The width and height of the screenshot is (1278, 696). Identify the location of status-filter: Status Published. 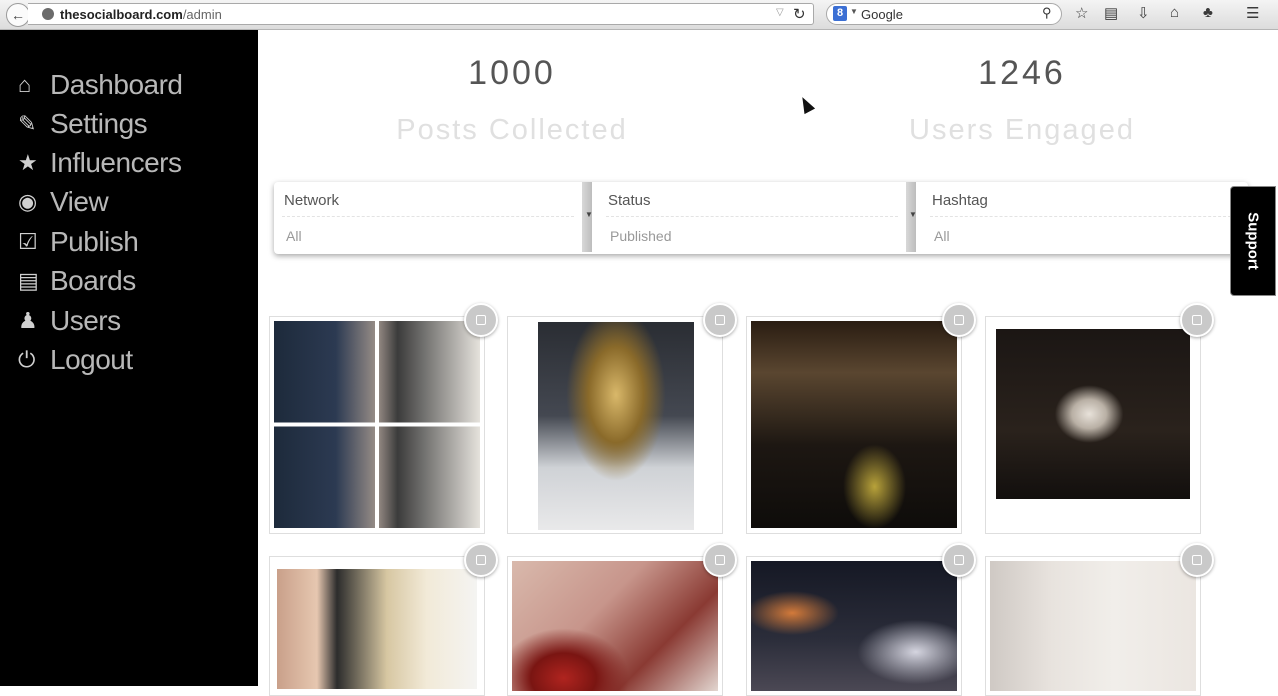
(754, 218).